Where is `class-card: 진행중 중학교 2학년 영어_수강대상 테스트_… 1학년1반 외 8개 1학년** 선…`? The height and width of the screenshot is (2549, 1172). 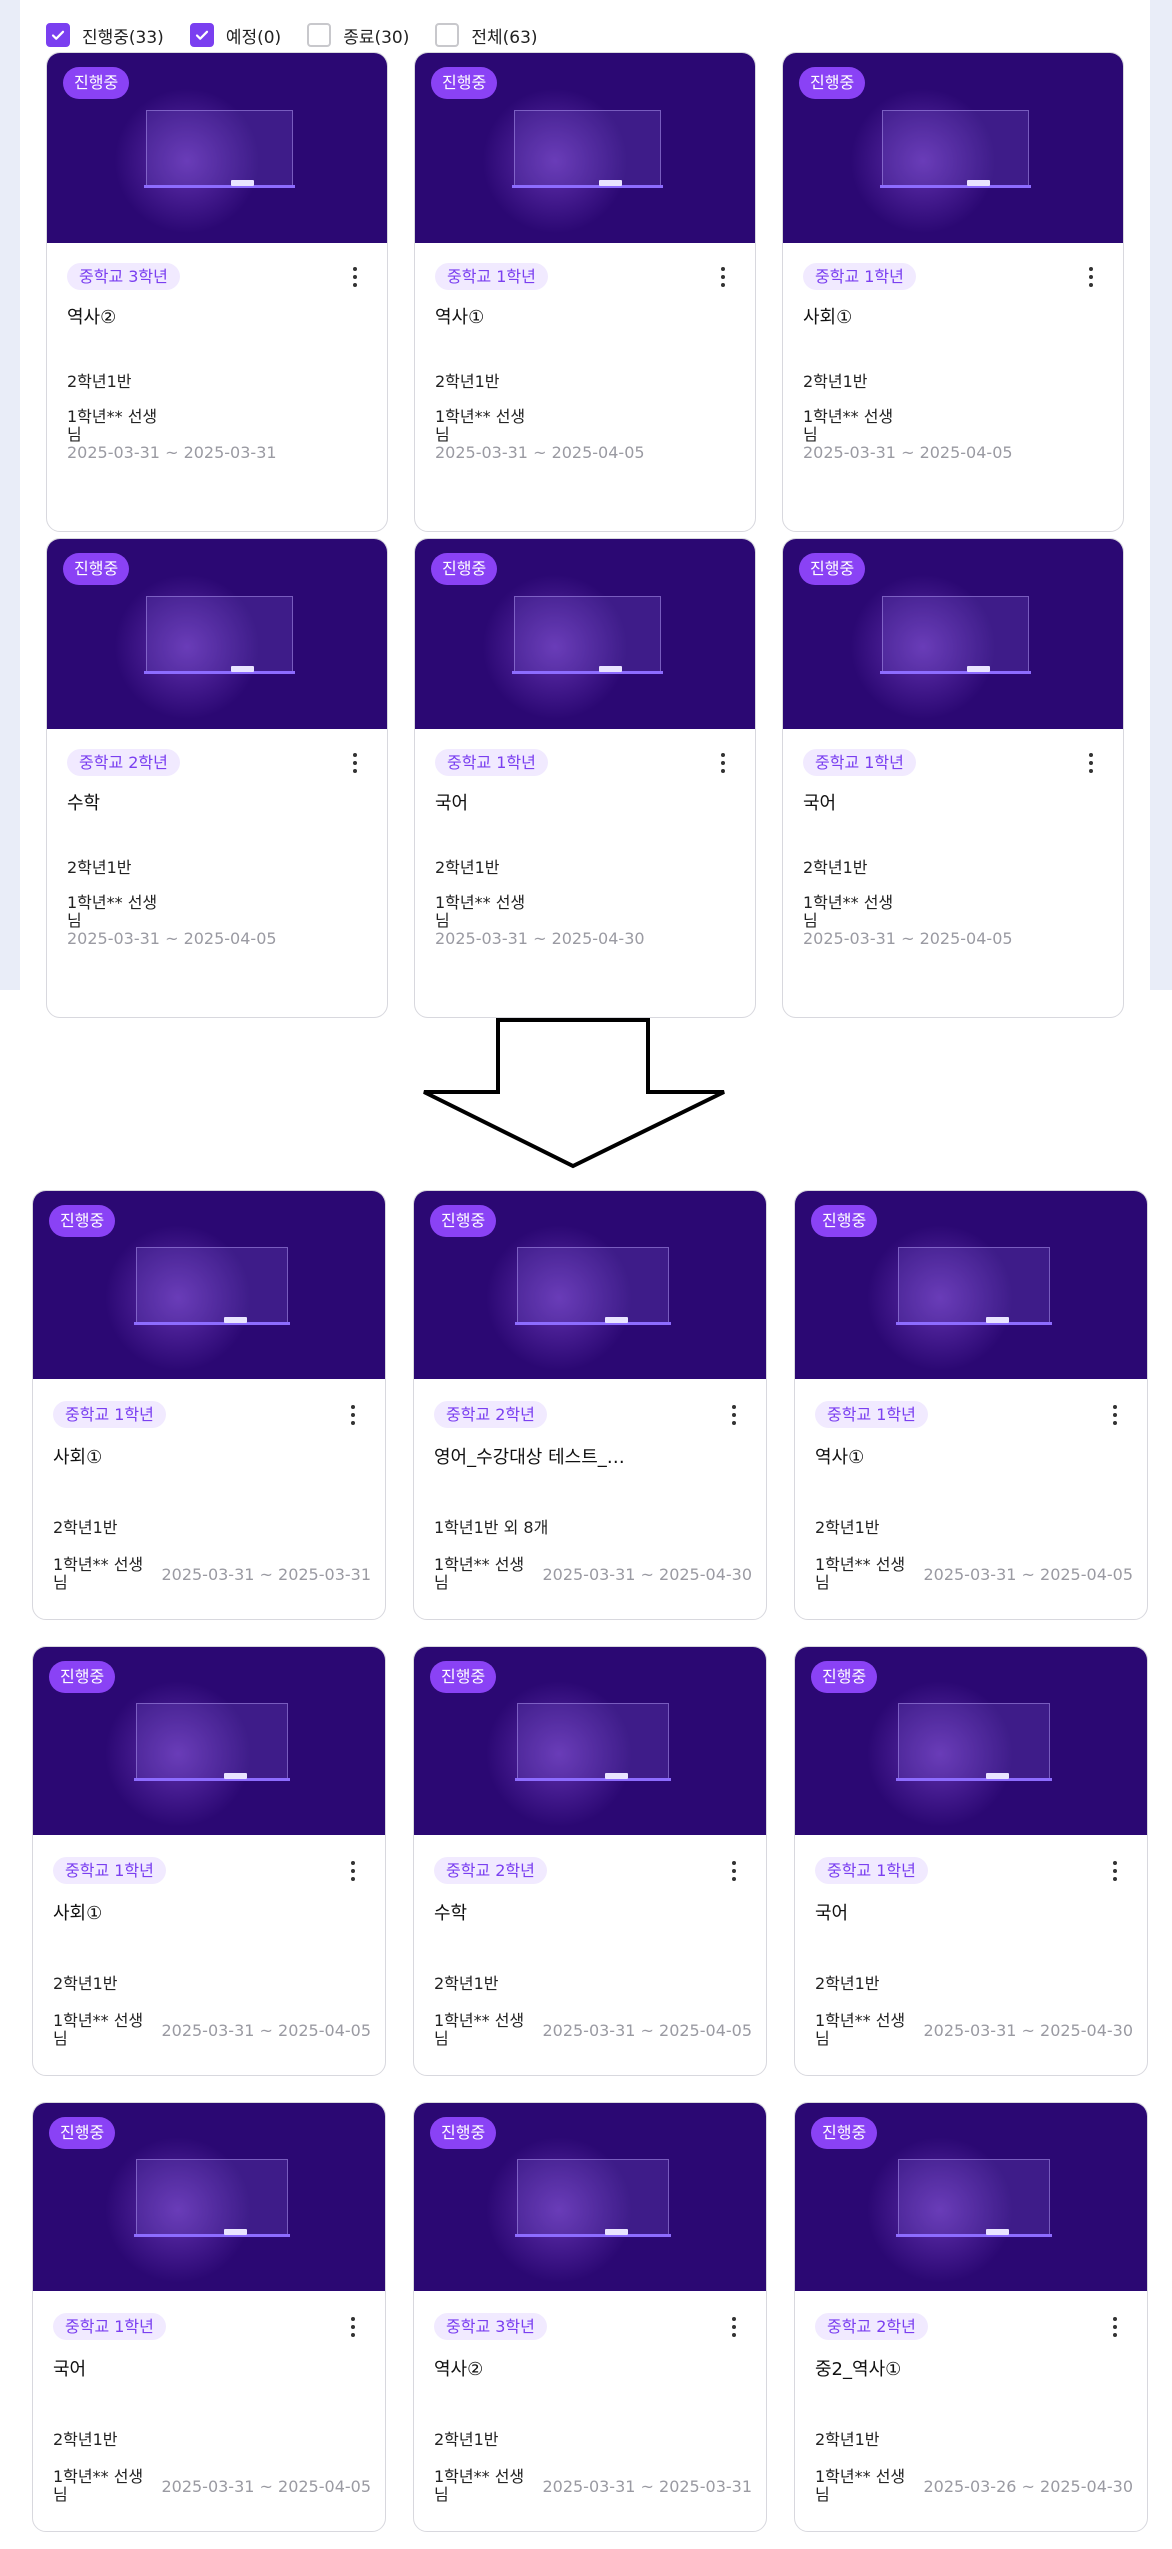 class-card: 진행중 중학교 2학년 영어_수강대상 테스트_… 1학년1반 외 8개 1학년** 선… is located at coordinates (590, 1405).